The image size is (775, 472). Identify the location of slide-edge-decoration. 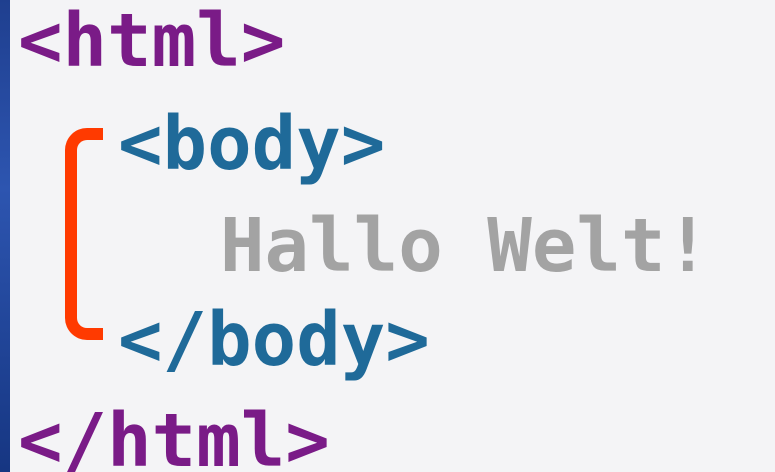
(5, 236).